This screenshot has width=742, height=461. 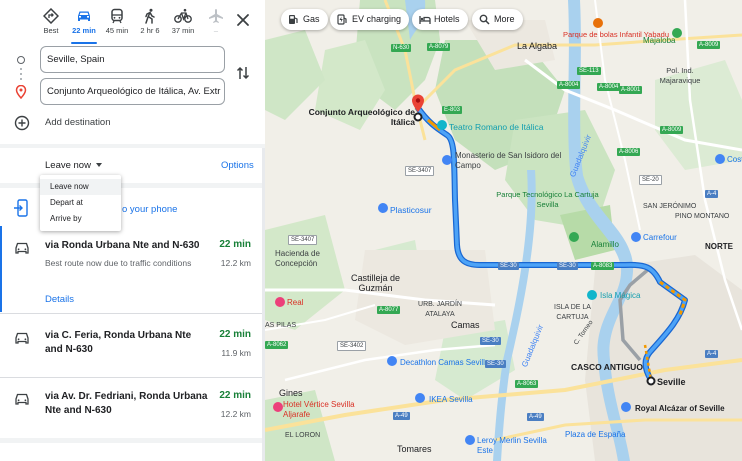 I want to click on map-label: Parque Tecnológico La Cartuja Sevilla, so click(x=547, y=200).